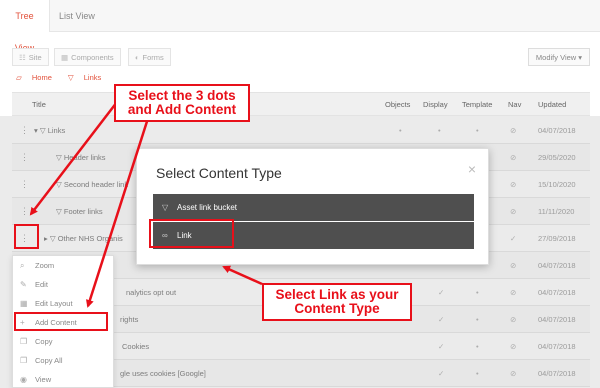 Image resolution: width=600 pixels, height=388 pixels. What do you see at coordinates (73, 158) in the screenshot?
I see `arrow-to-dots` at bounding box center [73, 158].